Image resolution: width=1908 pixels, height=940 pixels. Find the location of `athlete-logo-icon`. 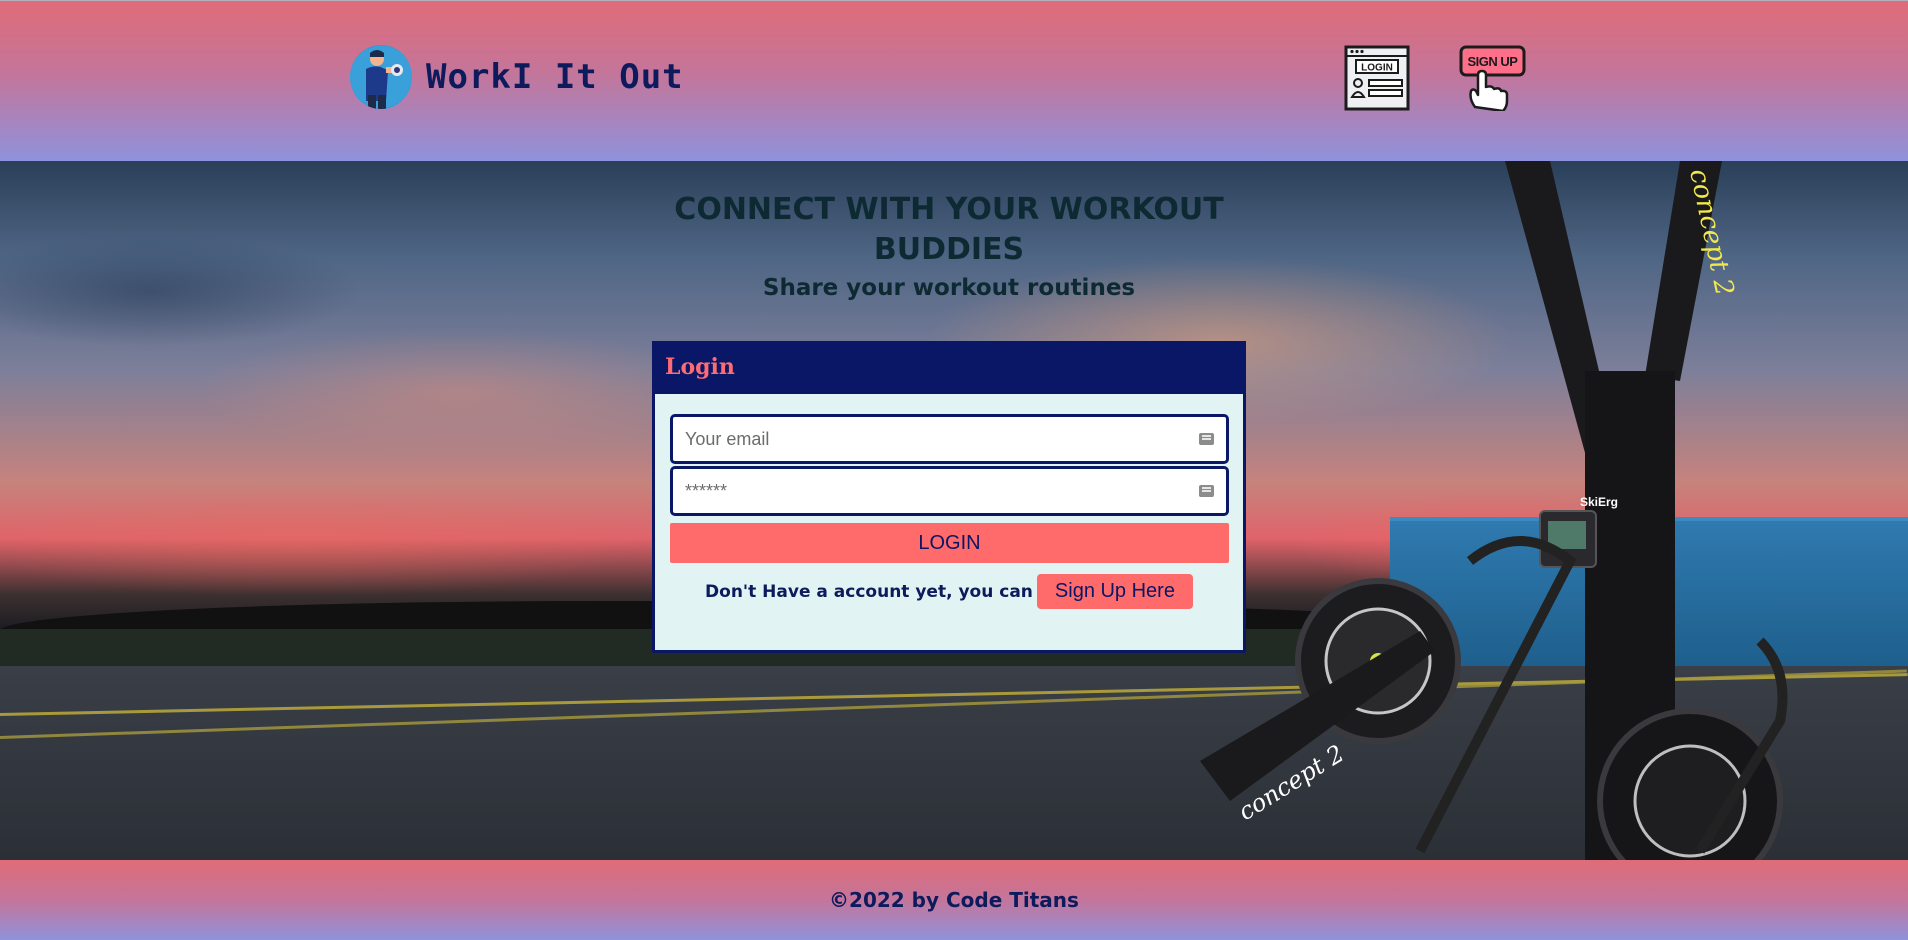

athlete-logo-icon is located at coordinates (381, 77).